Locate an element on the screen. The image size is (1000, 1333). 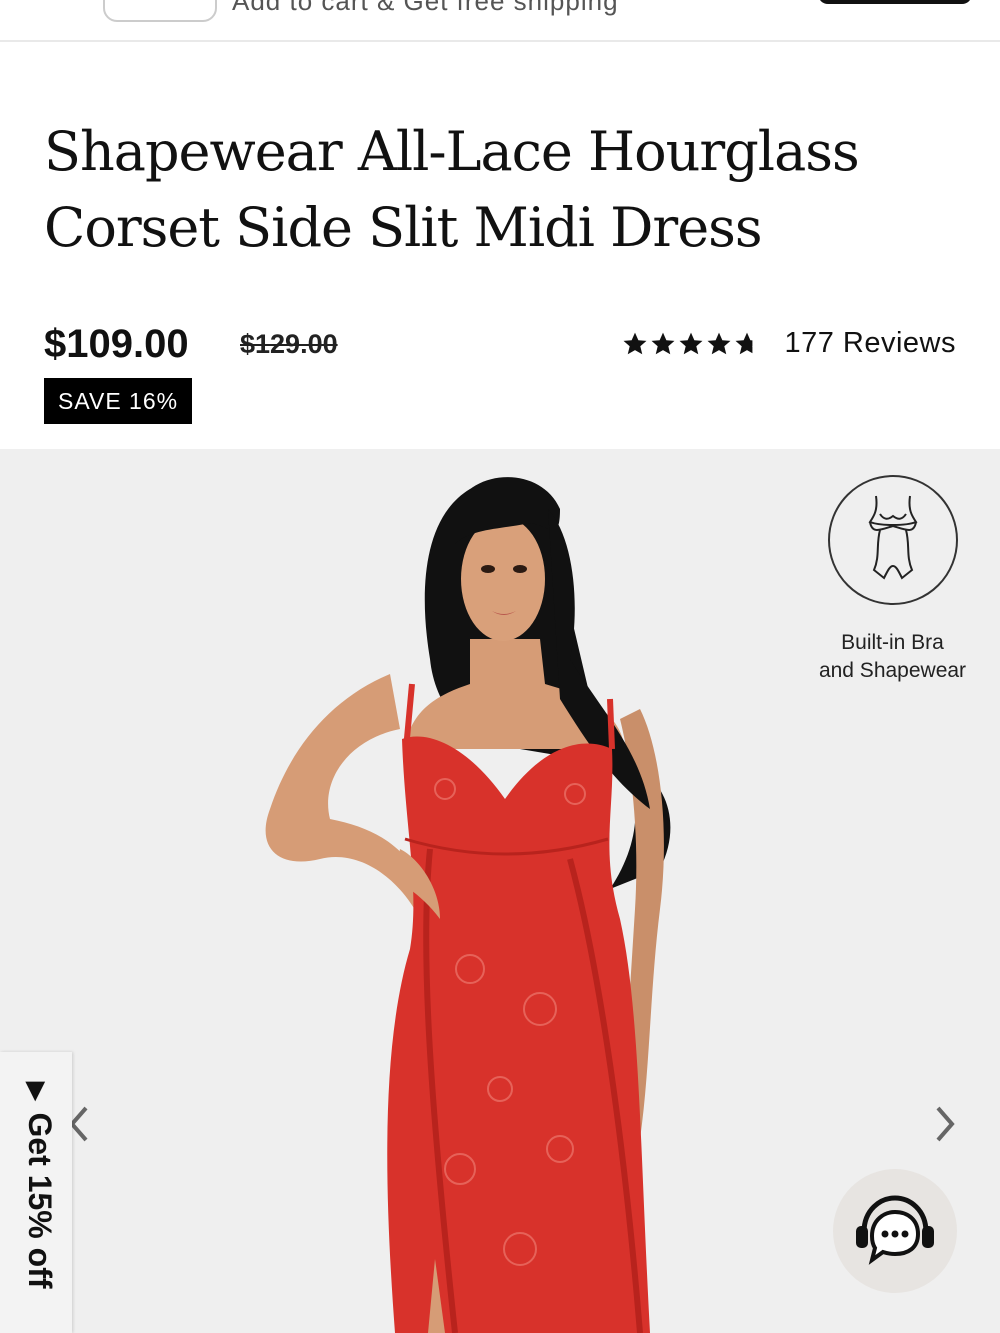
sale-price: $109.00 is located at coordinates (116, 344).